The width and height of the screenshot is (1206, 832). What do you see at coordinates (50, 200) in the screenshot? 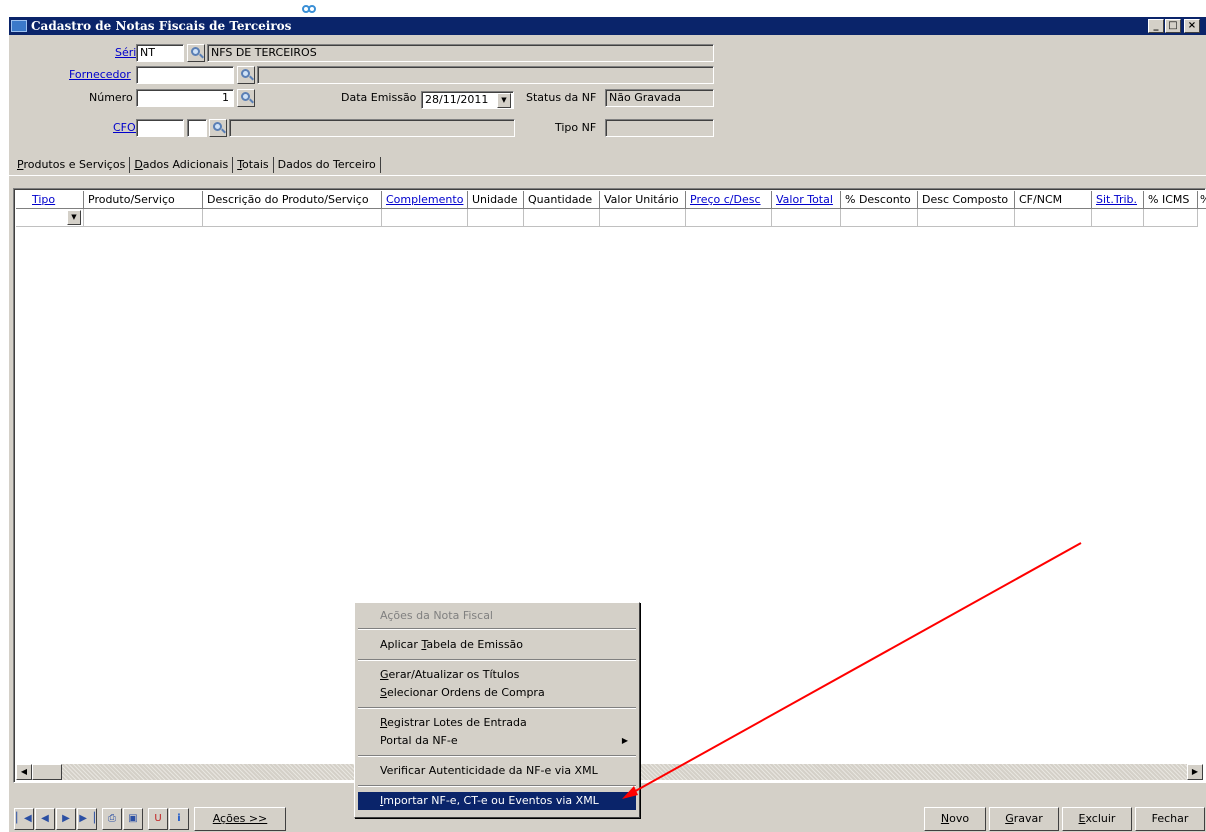
I see `col-tipo: Tipo` at bounding box center [50, 200].